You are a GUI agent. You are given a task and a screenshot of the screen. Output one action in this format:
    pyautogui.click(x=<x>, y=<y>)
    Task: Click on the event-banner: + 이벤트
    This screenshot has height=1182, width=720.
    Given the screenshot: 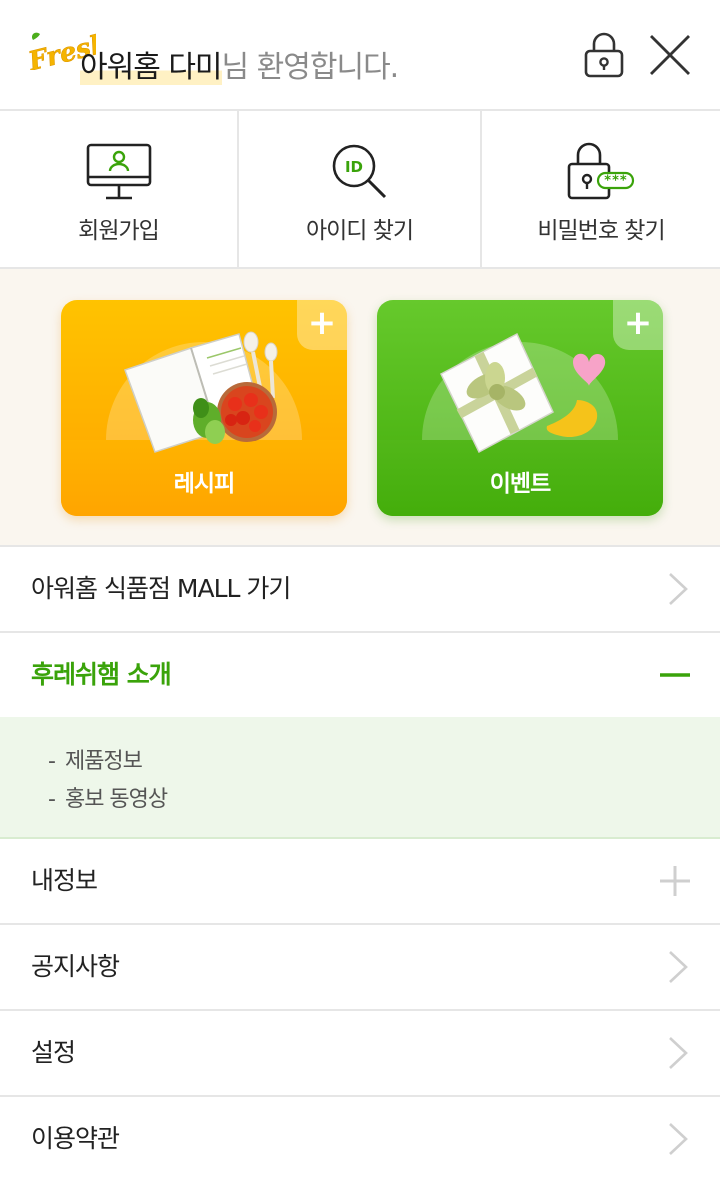 What is the action you would take?
    pyautogui.click(x=520, y=408)
    